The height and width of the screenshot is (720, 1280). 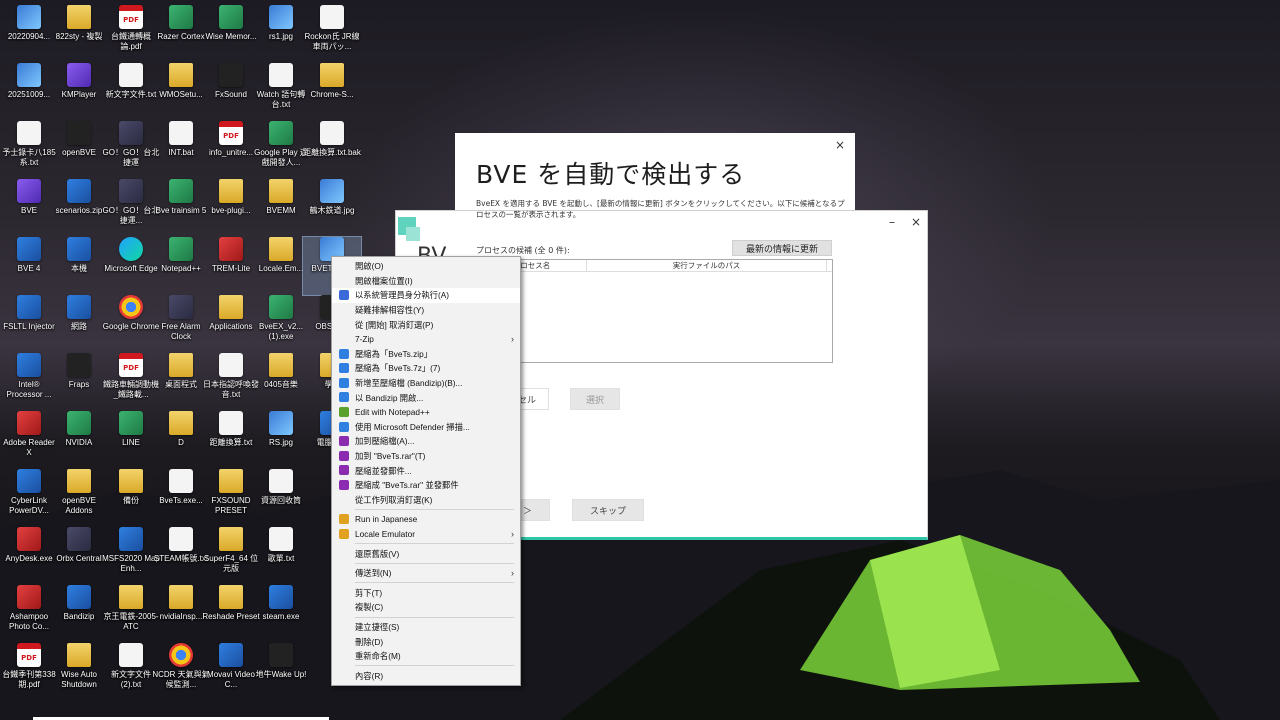 I want to click on desktop-icon: Fraps, so click(x=79, y=382).